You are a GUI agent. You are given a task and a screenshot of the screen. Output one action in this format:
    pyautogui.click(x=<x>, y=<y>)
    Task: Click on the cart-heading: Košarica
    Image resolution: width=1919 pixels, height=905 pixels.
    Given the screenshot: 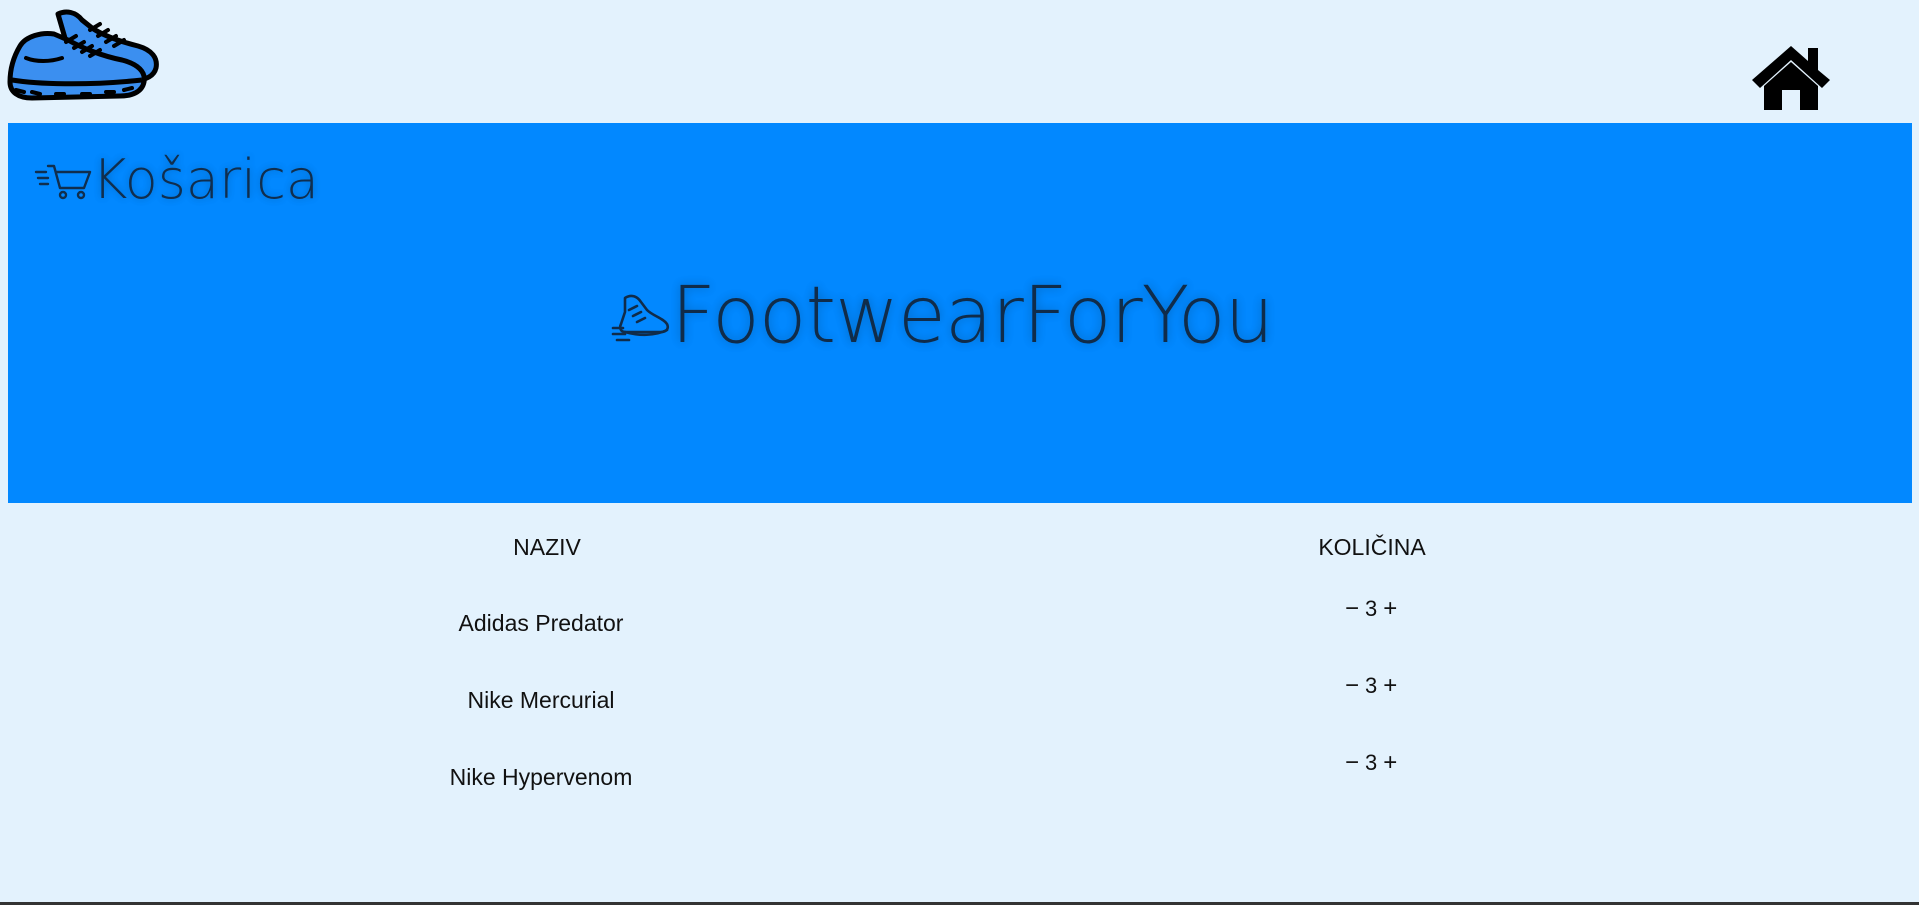 What is the action you would take?
    pyautogui.click(x=176, y=180)
    